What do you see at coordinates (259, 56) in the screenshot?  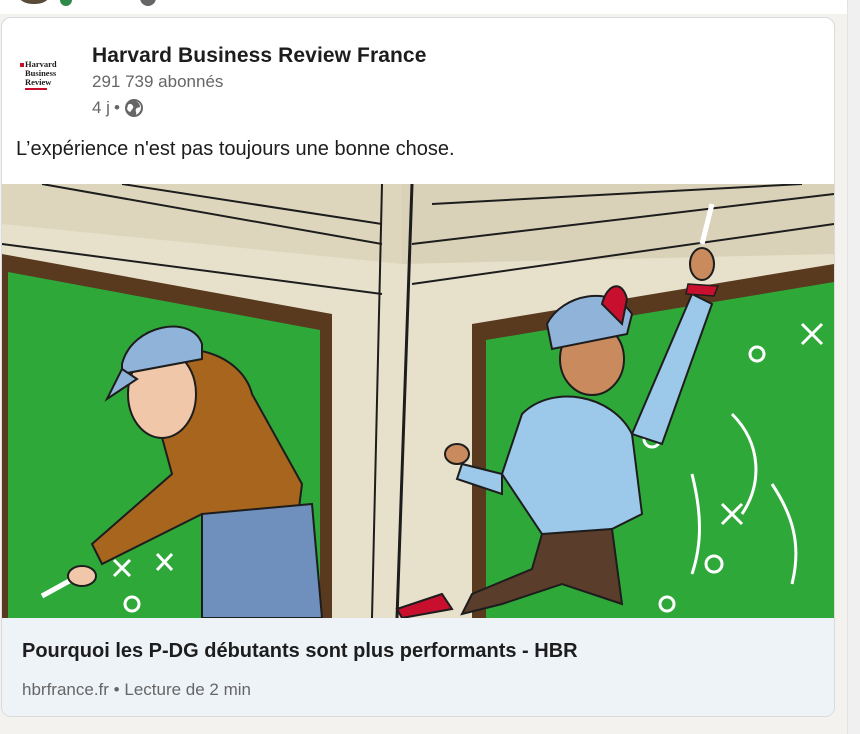 I see `author-name: Harvard Business Review France` at bounding box center [259, 56].